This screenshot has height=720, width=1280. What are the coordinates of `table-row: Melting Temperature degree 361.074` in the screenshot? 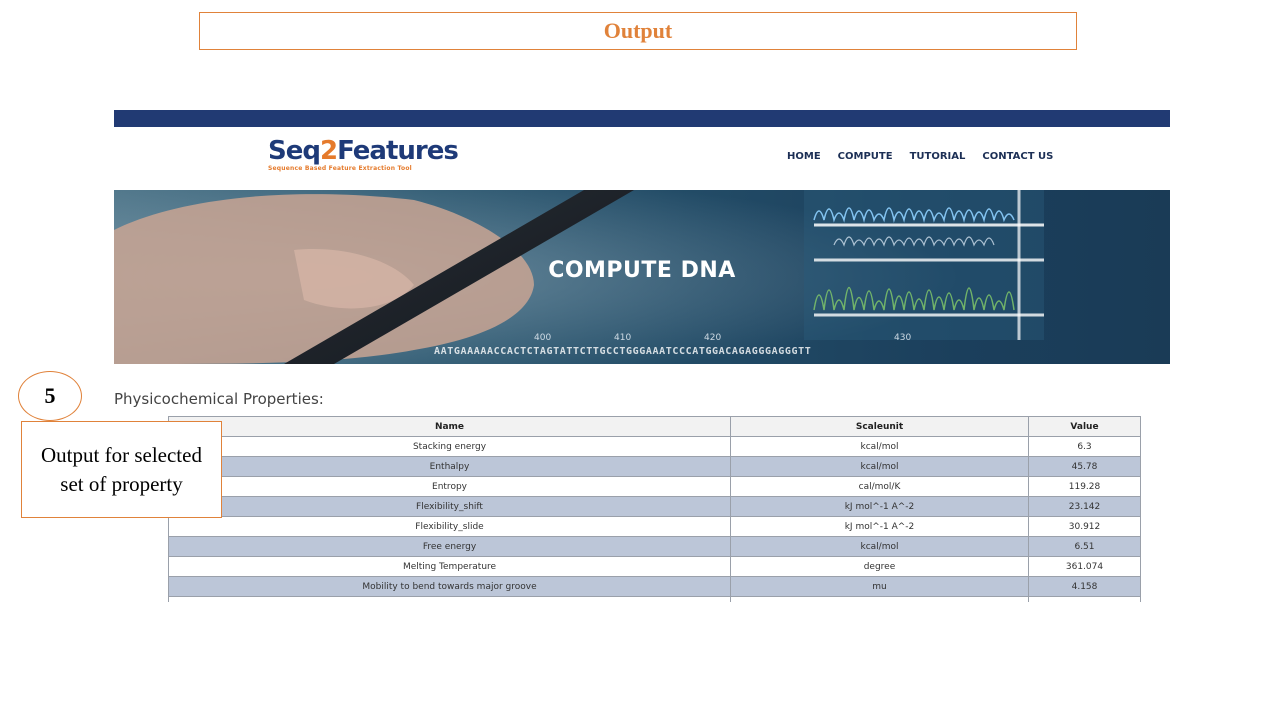 It's located at (654, 566).